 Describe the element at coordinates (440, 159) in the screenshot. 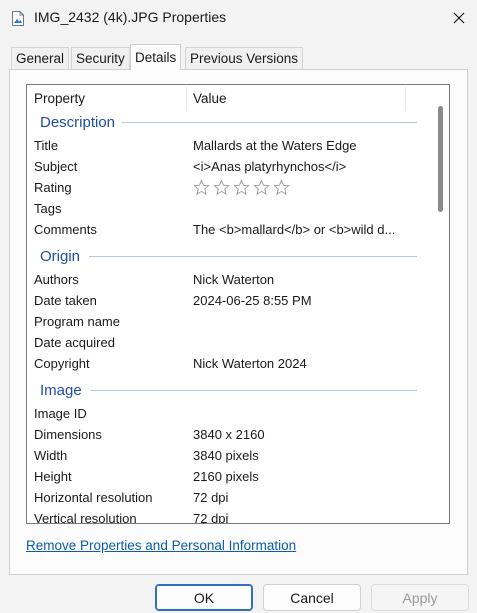

I see `scrollbar-thumb` at that location.